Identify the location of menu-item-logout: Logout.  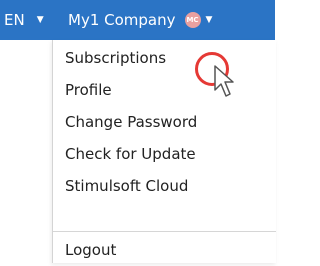
(165, 250).